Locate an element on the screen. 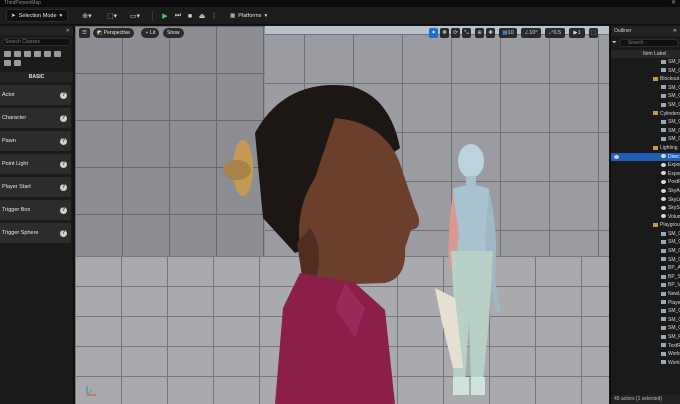 The width and height of the screenshot is (680, 404). cinematics-button: ▭▾ is located at coordinates (135, 16).